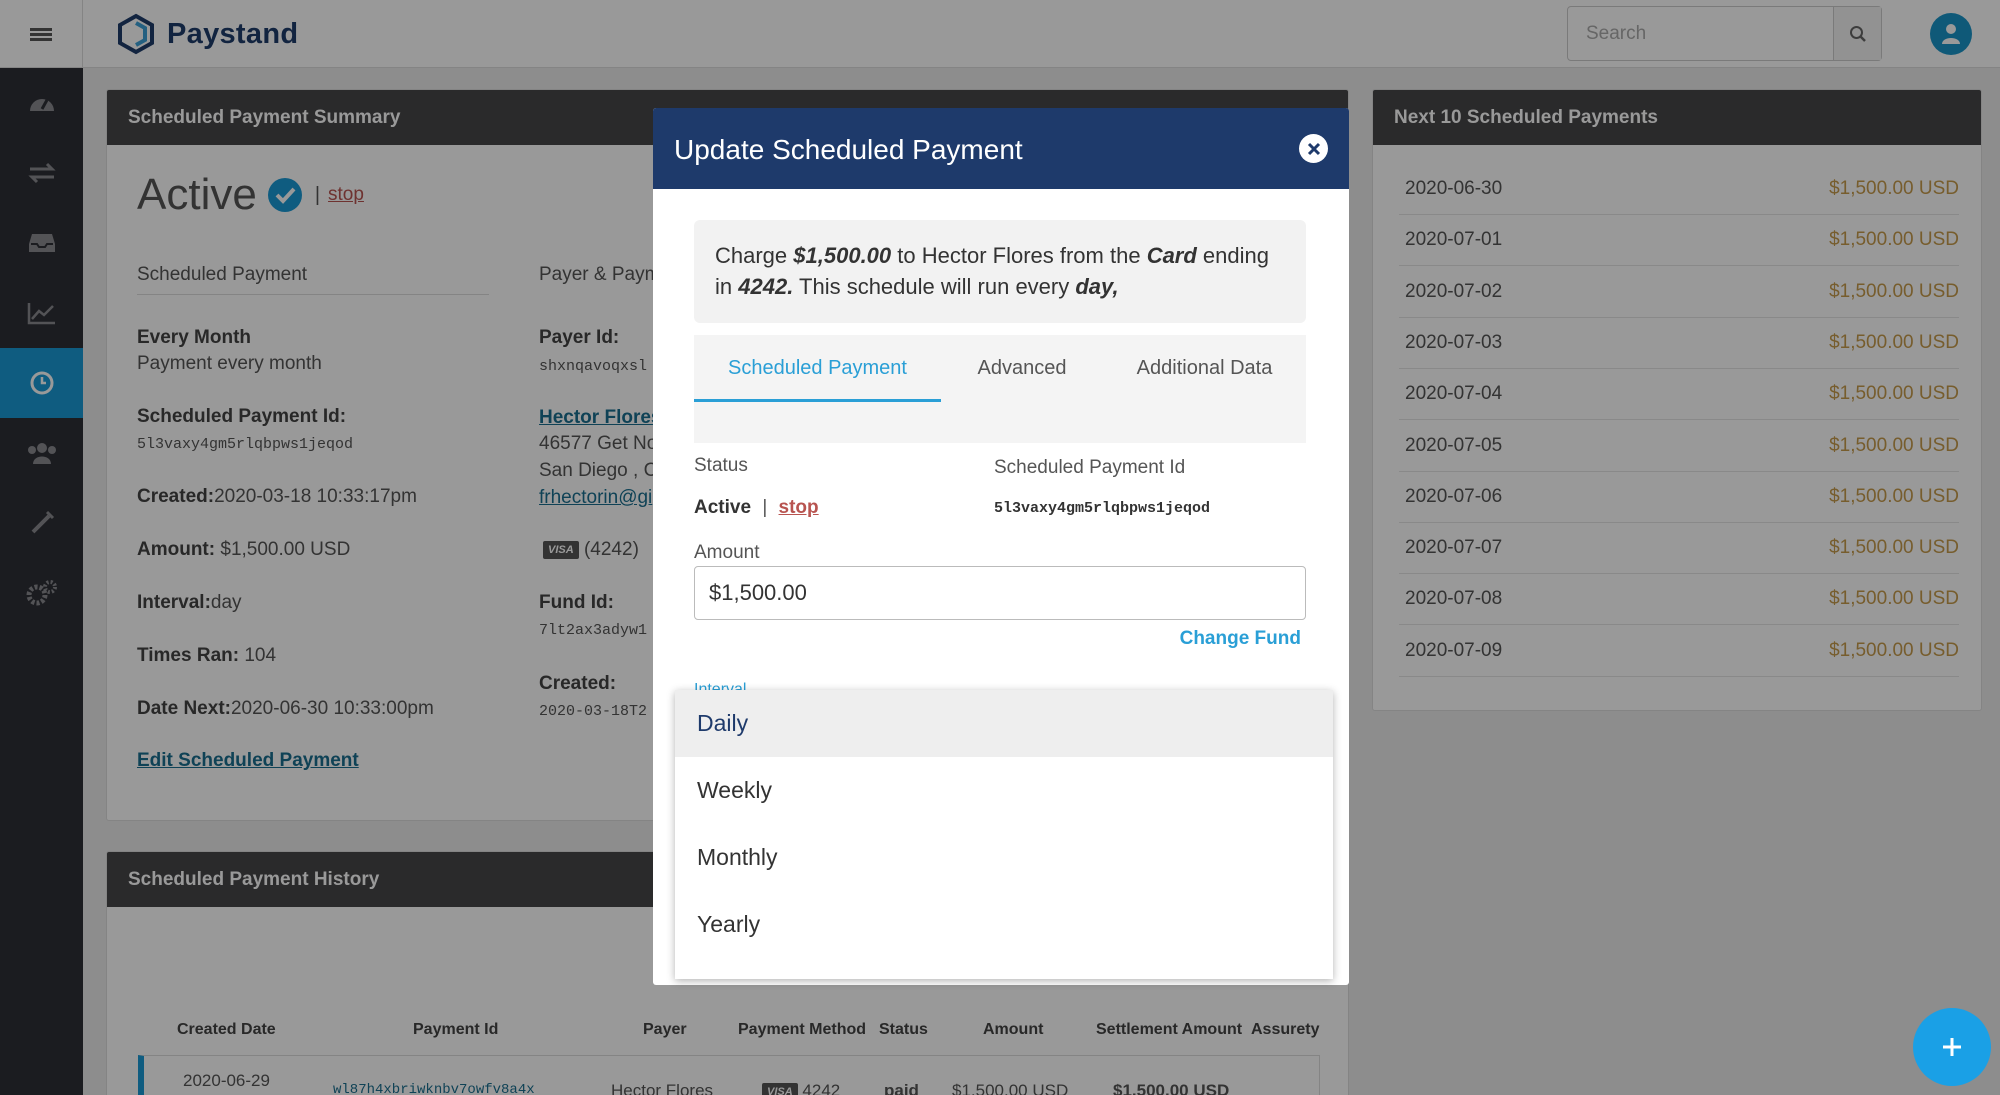 Image resolution: width=2000 pixels, height=1095 pixels. Describe the element at coordinates (1240, 639) in the screenshot. I see `change-fund-link: Change Fund` at that location.